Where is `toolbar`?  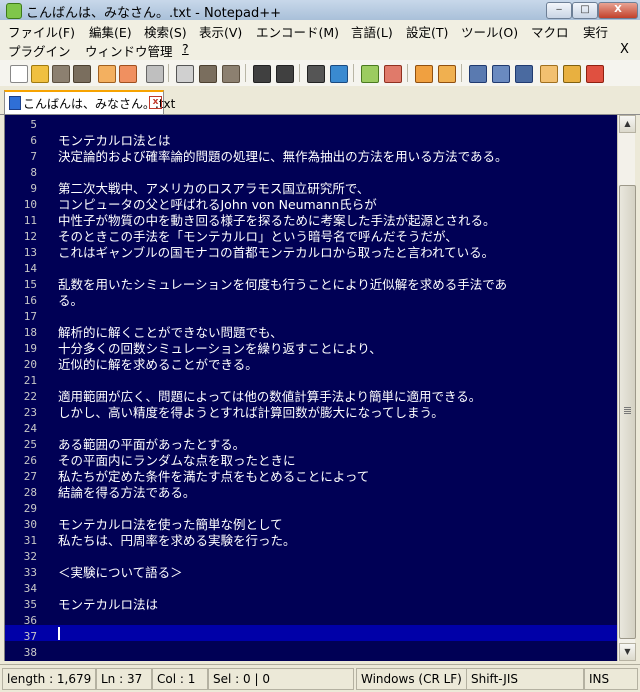 toolbar is located at coordinates (320, 73).